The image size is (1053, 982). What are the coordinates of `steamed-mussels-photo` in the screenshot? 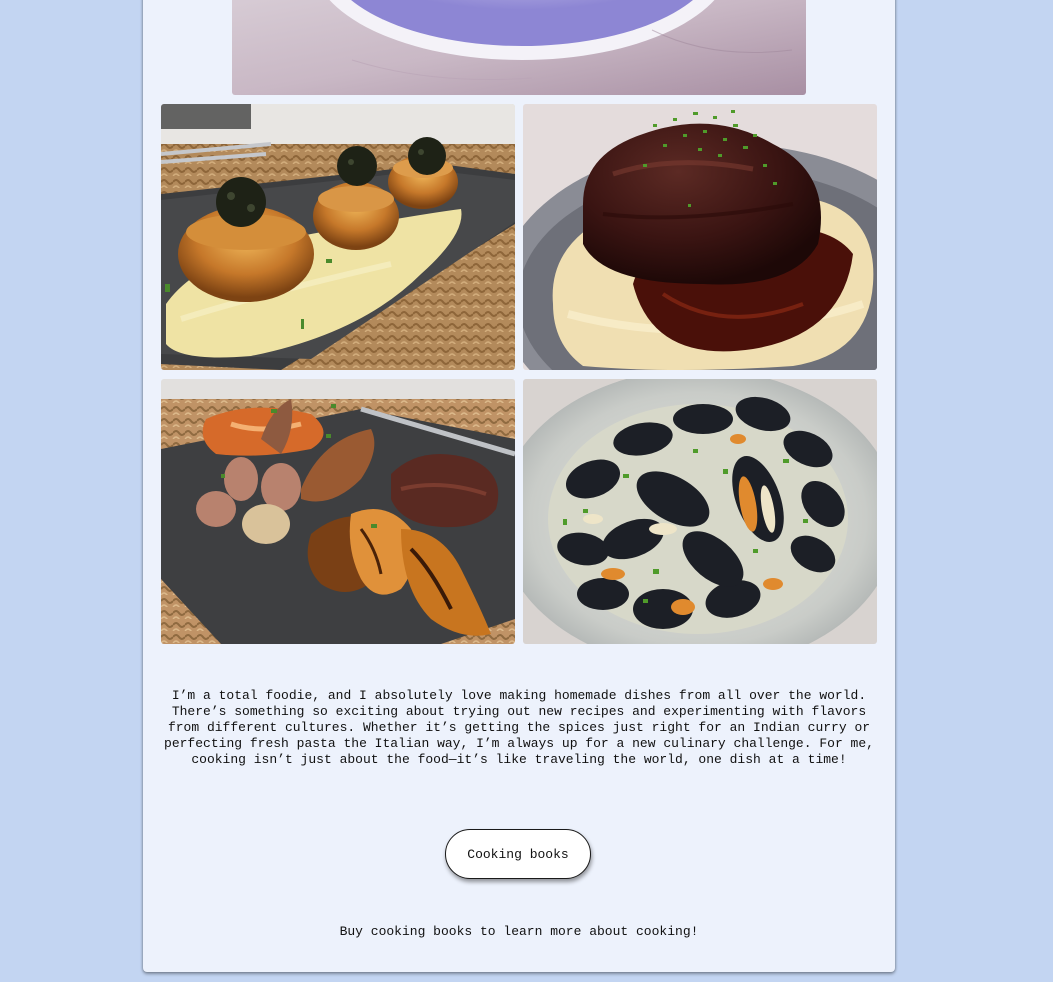 It's located at (700, 511).